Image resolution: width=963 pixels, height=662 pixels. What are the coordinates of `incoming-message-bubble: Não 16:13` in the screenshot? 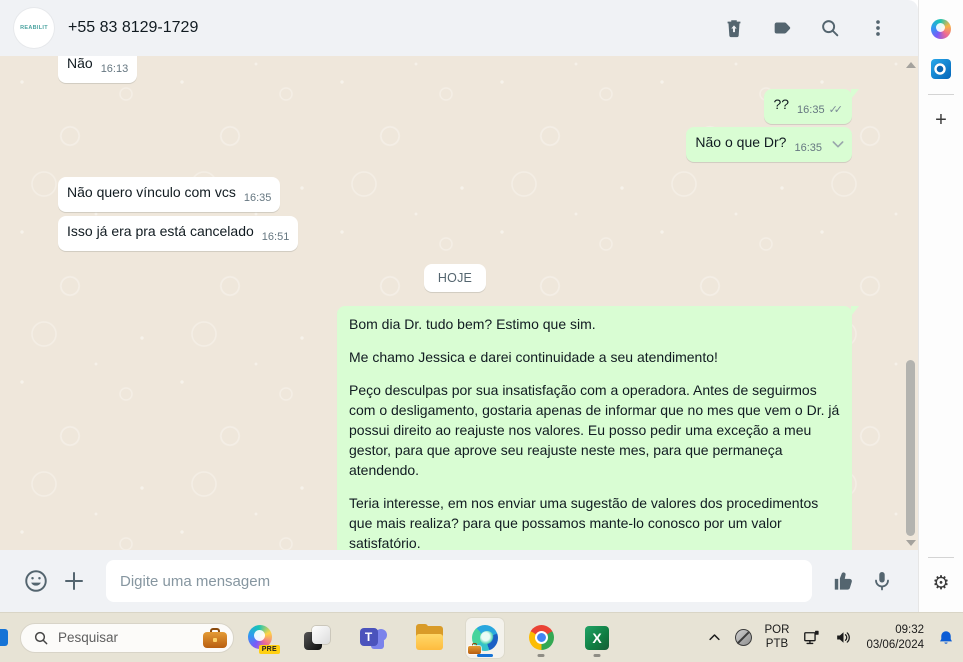 It's located at (98, 69).